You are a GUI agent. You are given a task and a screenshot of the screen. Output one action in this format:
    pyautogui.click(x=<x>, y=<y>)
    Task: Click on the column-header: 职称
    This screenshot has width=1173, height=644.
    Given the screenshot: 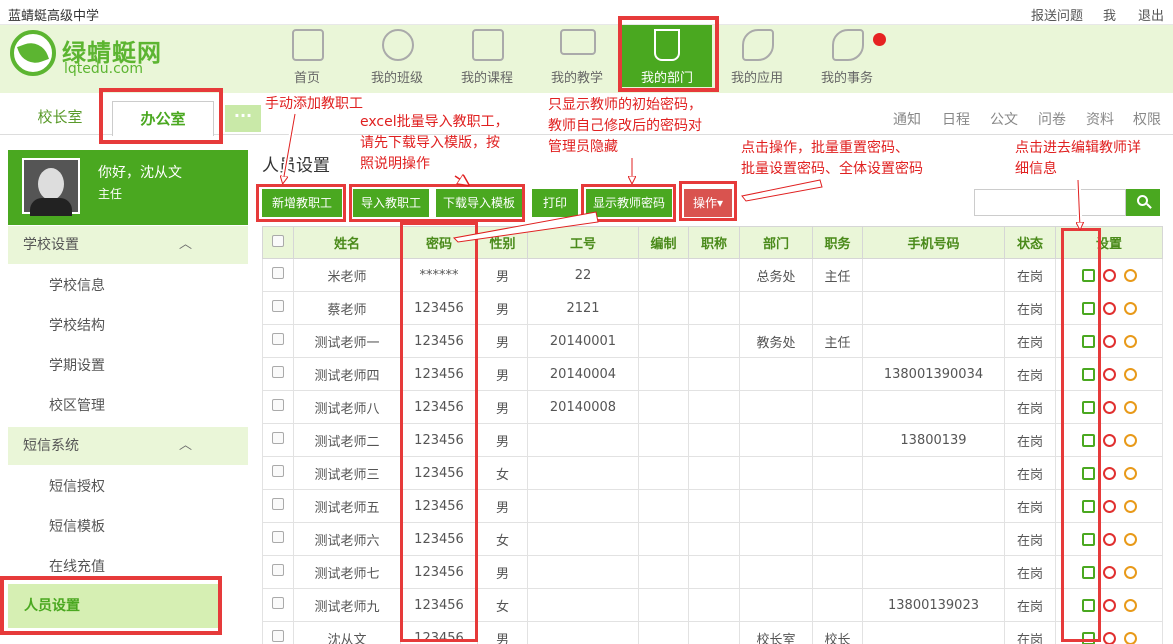 What is the action you would take?
    pyautogui.click(x=714, y=242)
    